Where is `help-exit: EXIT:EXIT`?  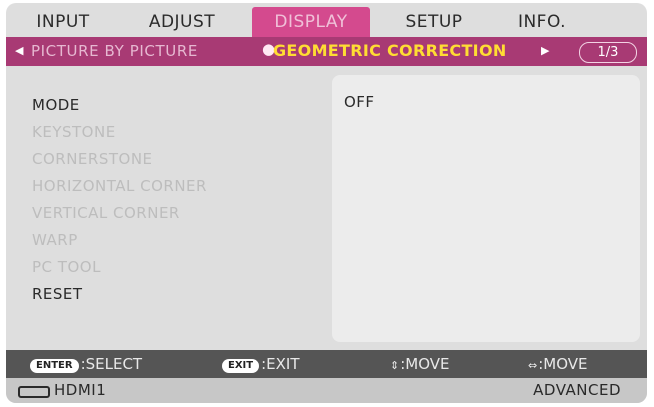 help-exit: EXIT:EXIT is located at coordinates (261, 364).